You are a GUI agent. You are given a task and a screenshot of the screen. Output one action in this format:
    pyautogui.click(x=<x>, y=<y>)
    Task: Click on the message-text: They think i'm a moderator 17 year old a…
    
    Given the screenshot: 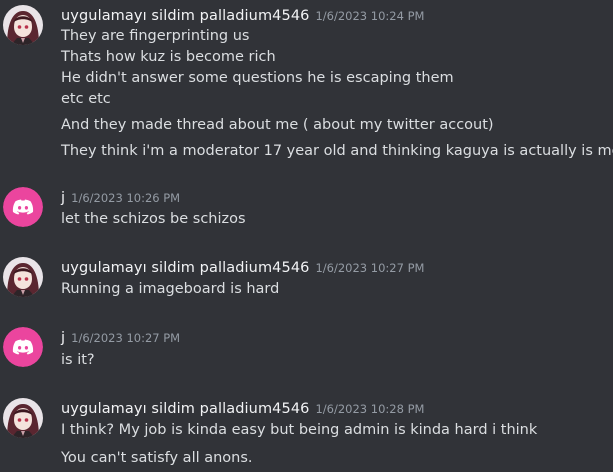 What is the action you would take?
    pyautogui.click(x=337, y=151)
    